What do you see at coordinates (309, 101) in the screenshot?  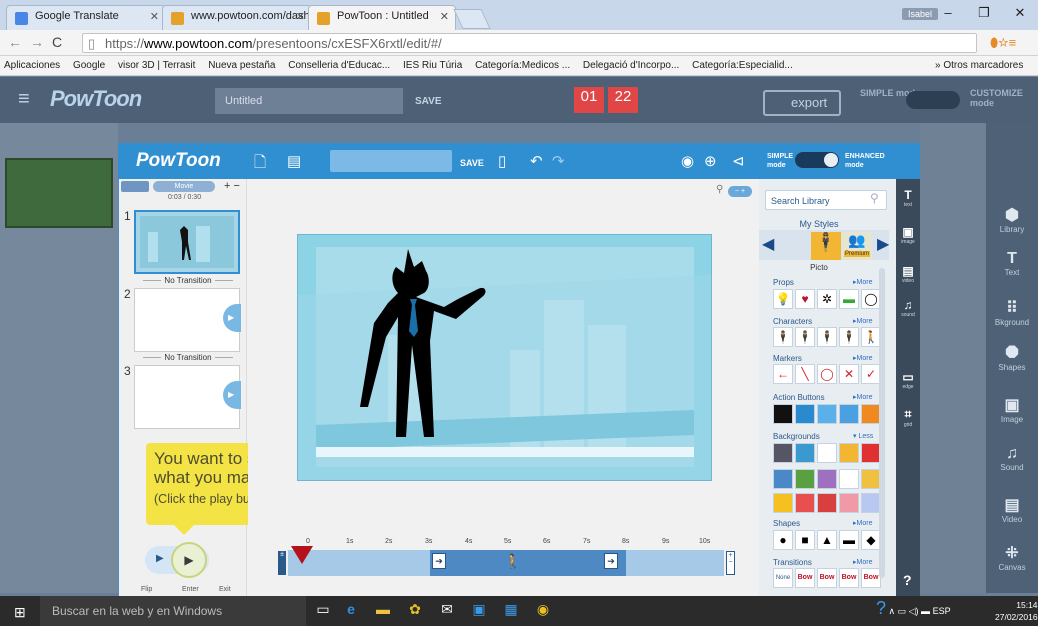 I see `bg-title-input: Untitled` at bounding box center [309, 101].